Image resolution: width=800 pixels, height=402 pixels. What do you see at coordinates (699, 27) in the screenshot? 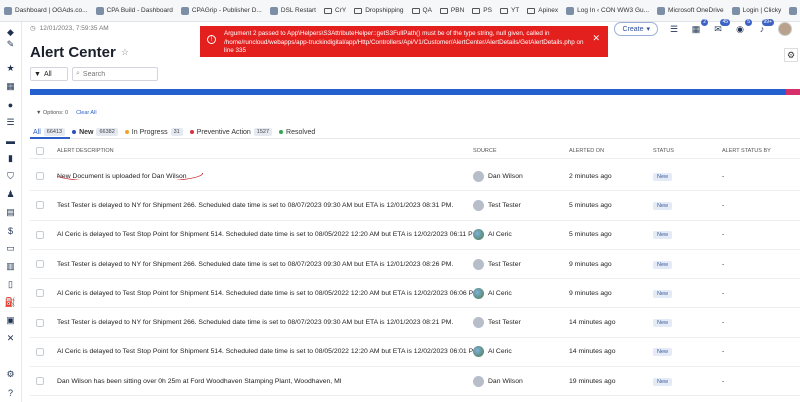
I see `calendar-icon: ▦ 2` at bounding box center [699, 27].